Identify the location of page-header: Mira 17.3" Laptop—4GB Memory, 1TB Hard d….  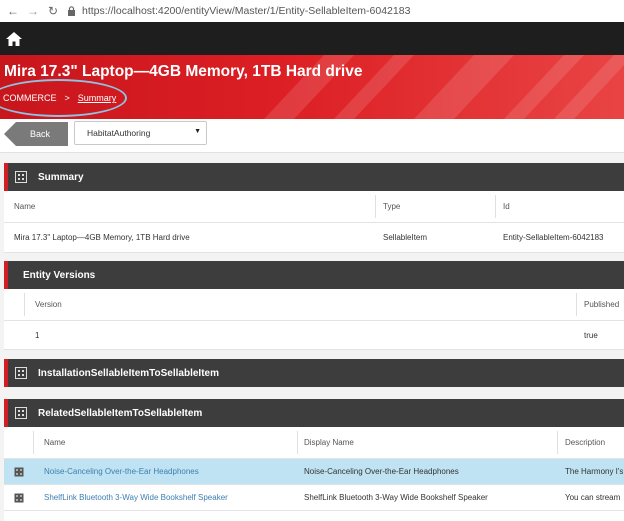
(312, 87).